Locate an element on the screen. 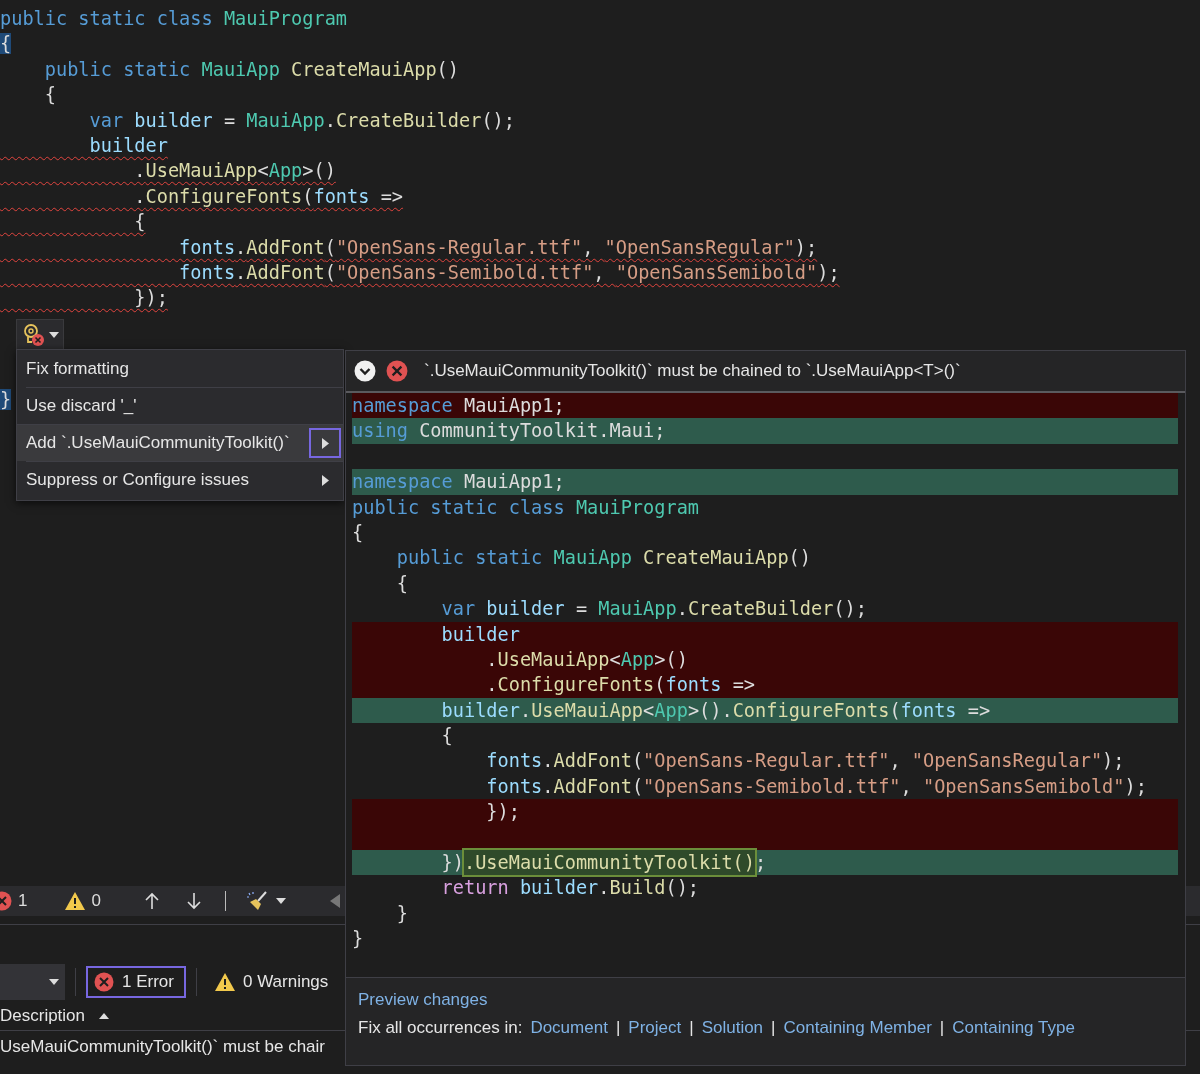  scope-link: Containing Member is located at coordinates (857, 1028).